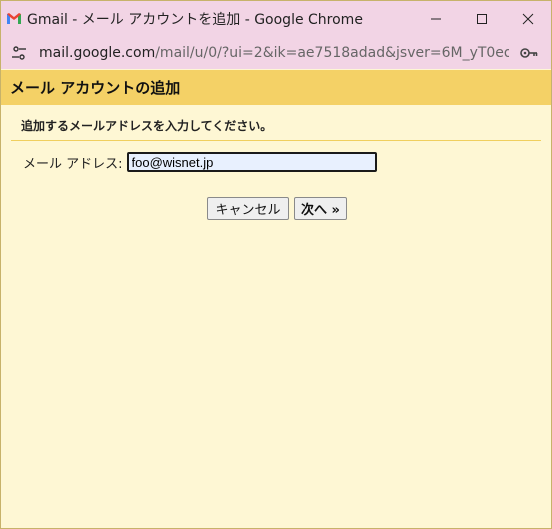  I want to click on button-row: キャンセル 次へ », so click(277, 208).